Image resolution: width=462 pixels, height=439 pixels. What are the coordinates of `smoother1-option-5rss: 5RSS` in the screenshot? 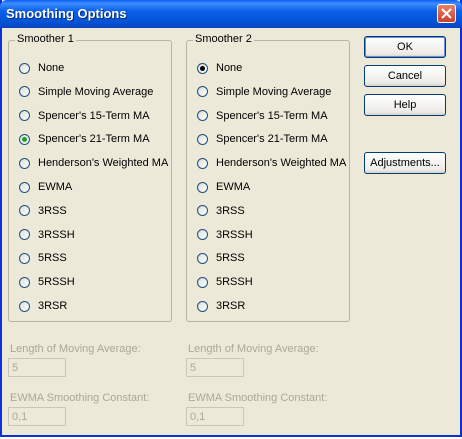 It's located at (43, 258).